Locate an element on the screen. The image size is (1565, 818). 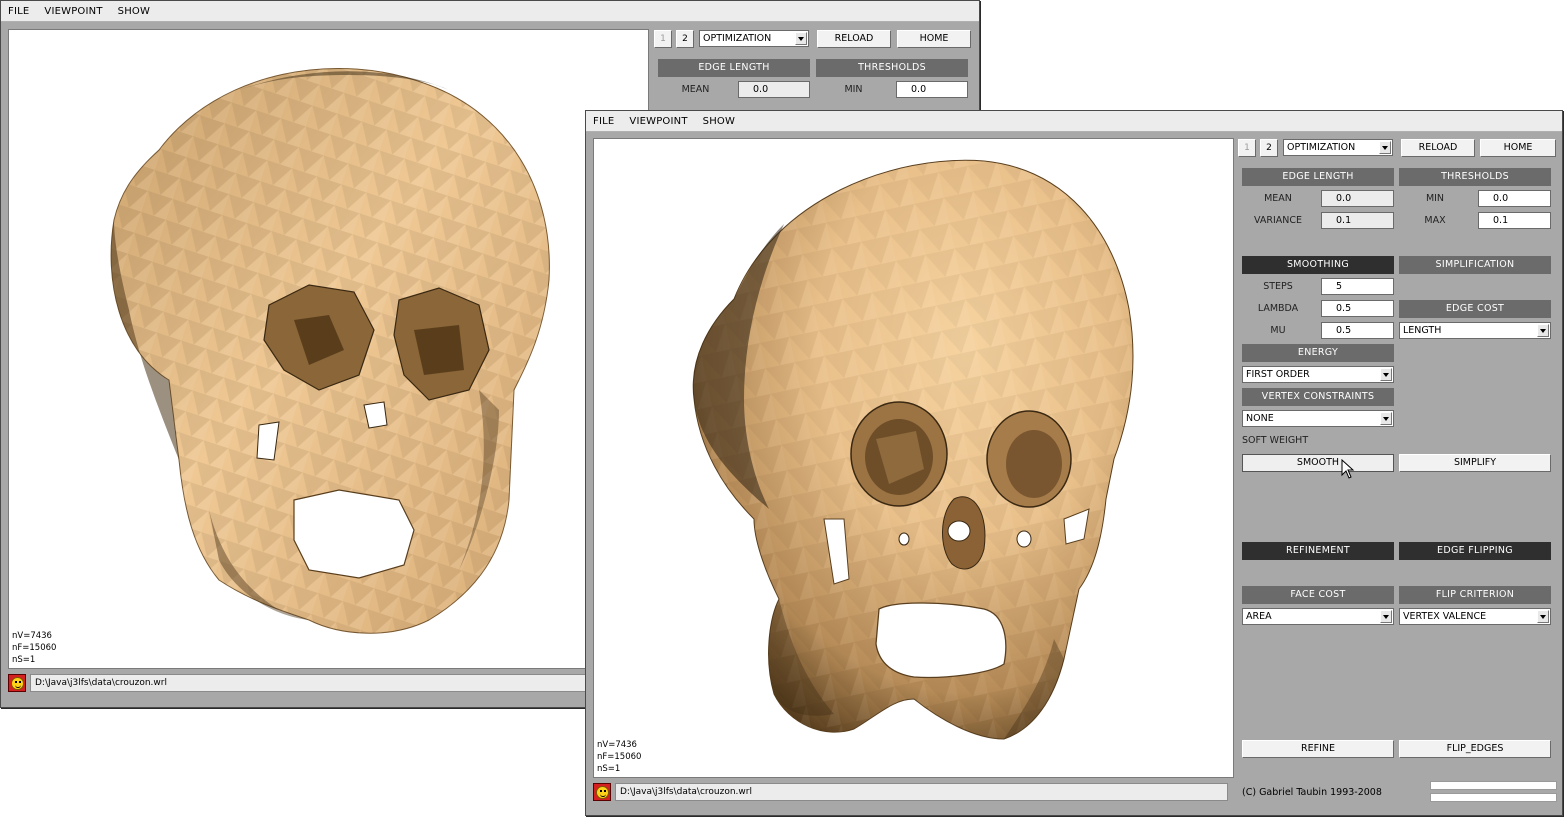
back-reload-button: RELOAD is located at coordinates (854, 39).